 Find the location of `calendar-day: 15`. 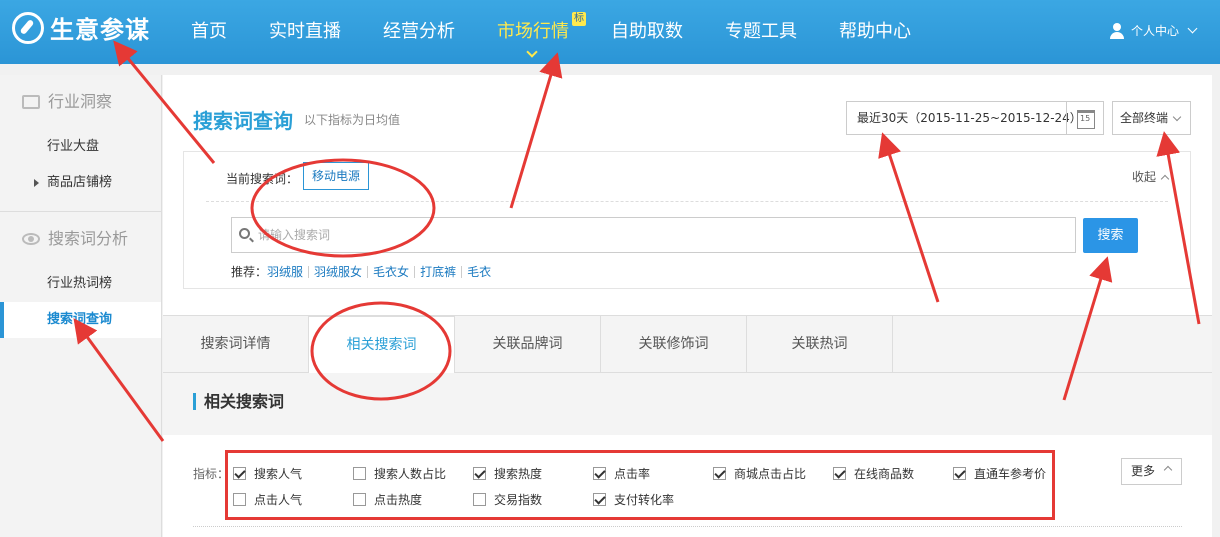

calendar-day: 15 is located at coordinates (1085, 118).